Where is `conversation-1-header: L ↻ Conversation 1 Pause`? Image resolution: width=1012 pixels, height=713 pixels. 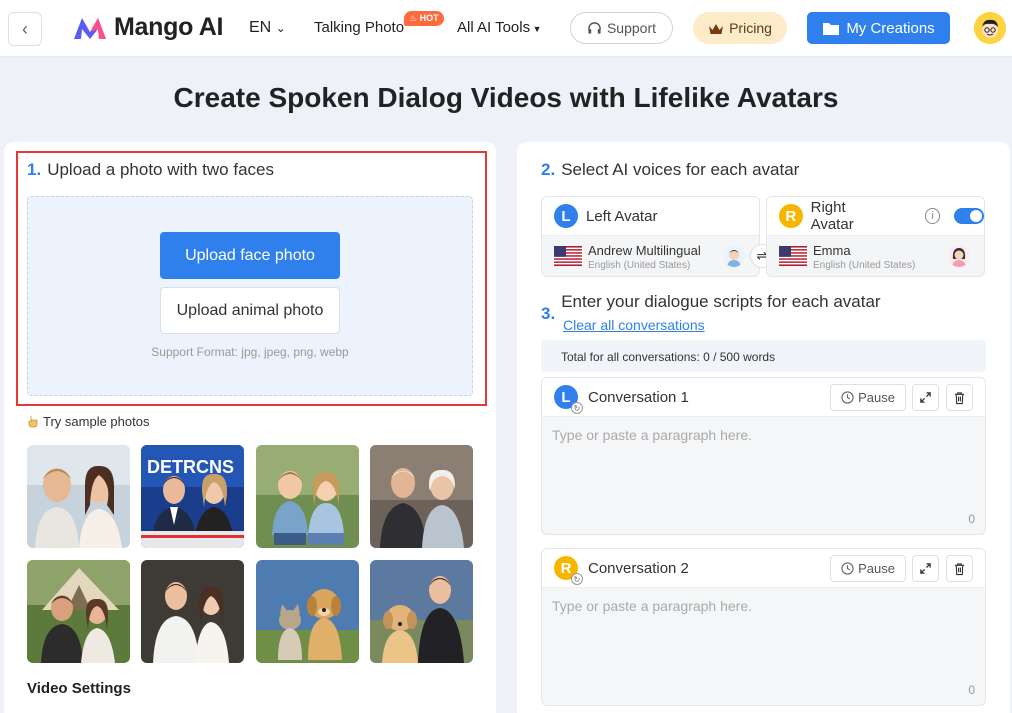 conversation-1-header: L ↻ Conversation 1 Pause is located at coordinates (763, 397).